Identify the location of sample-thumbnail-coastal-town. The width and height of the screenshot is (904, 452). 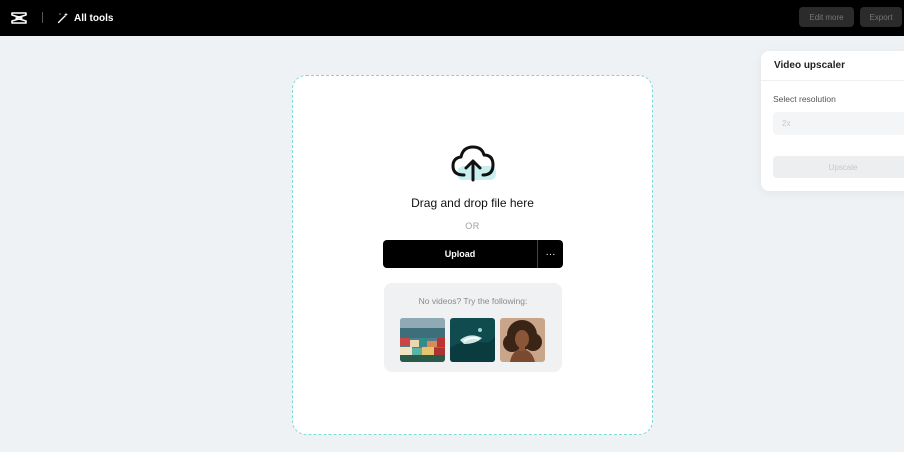
(422, 340).